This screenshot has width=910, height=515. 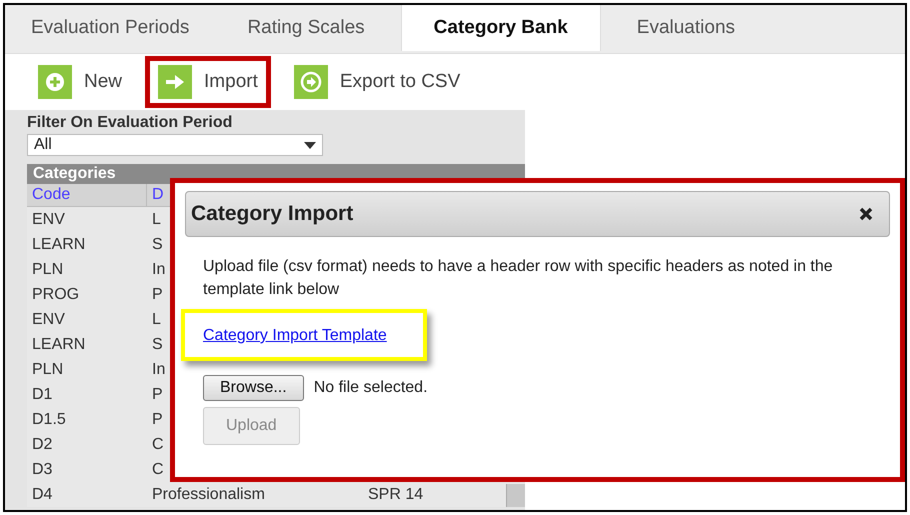 I want to click on filter-label: Filter On Evaluation Period, so click(x=130, y=123).